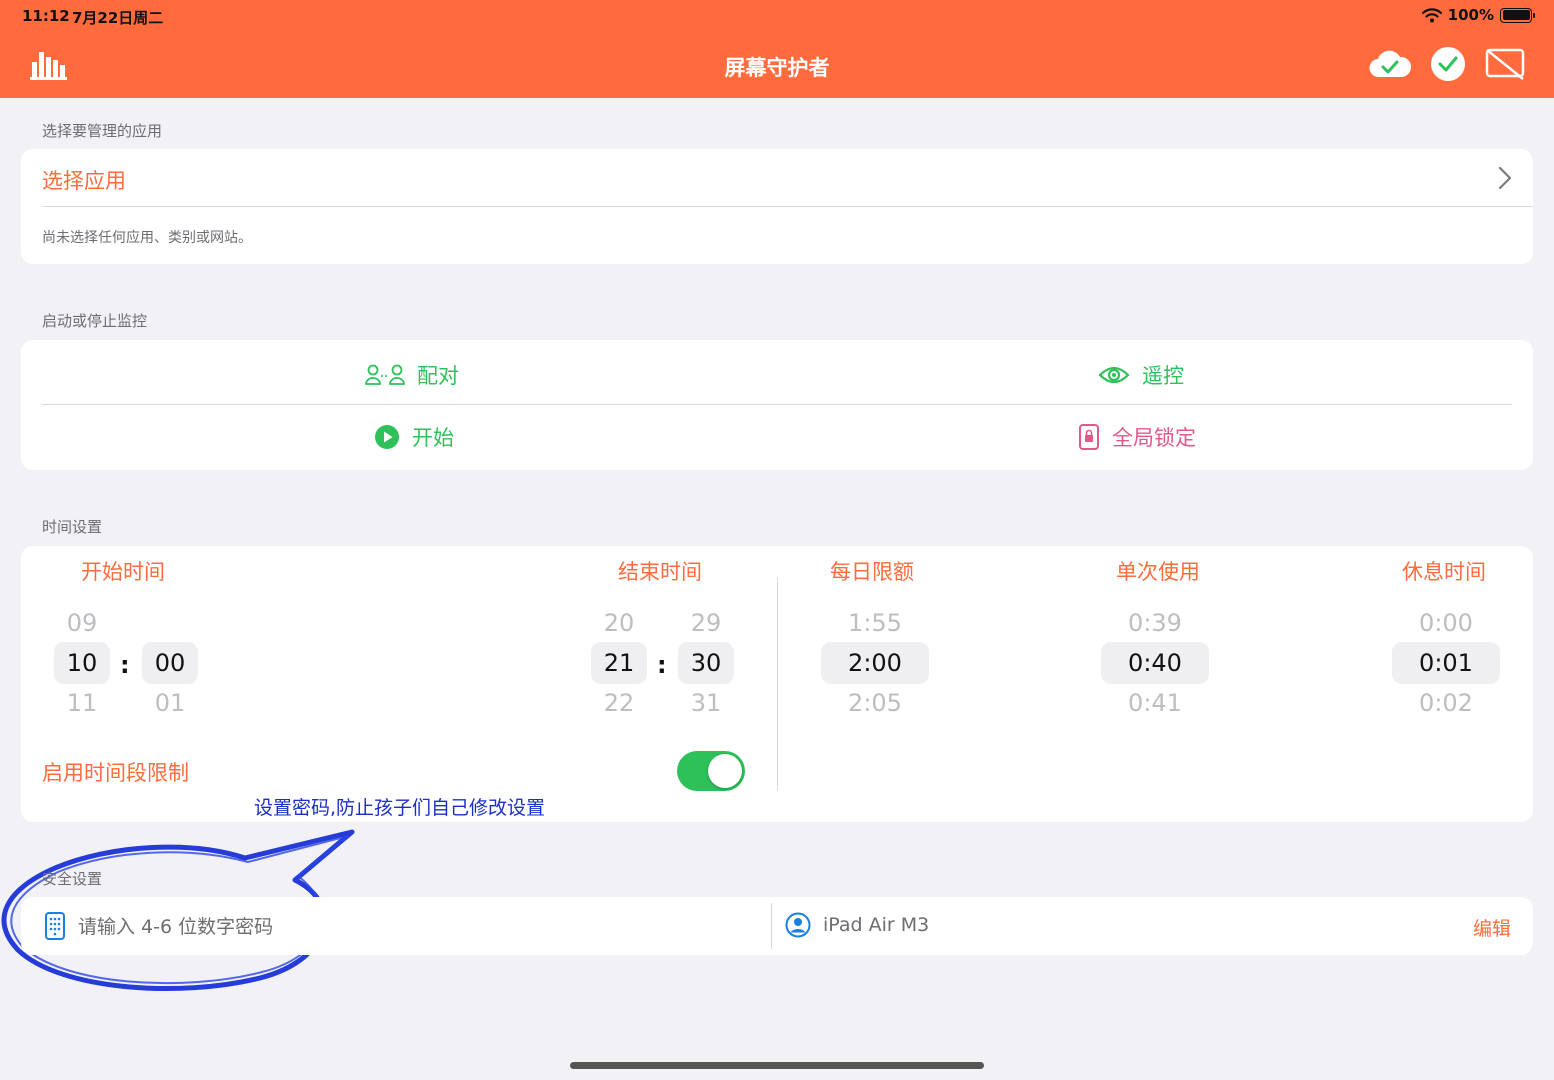 The image size is (1554, 1080). What do you see at coordinates (1446, 703) in the screenshot?
I see `picker-option: 0:02` at bounding box center [1446, 703].